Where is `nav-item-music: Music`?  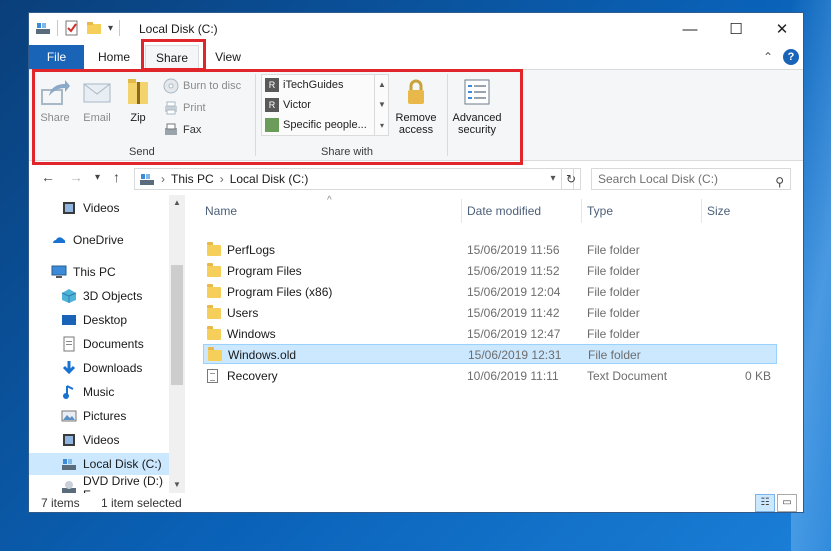 nav-item-music: Music is located at coordinates (99, 392).